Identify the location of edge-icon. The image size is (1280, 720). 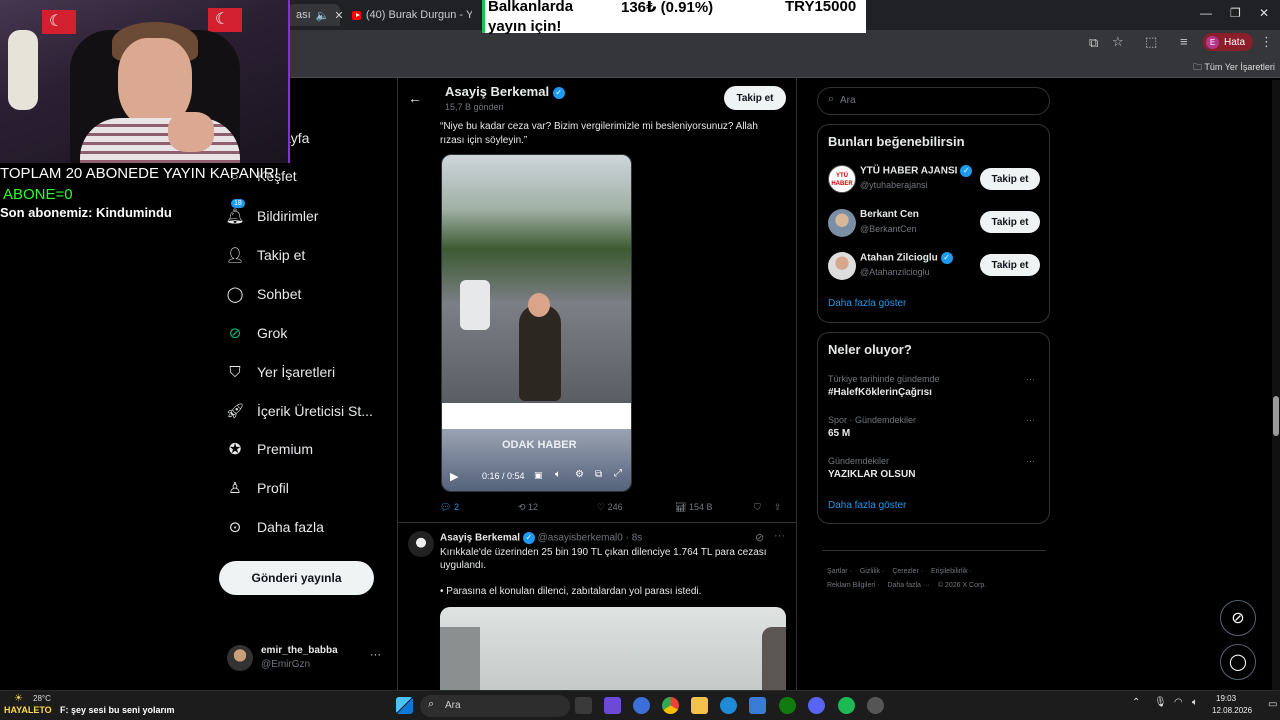
(728, 705).